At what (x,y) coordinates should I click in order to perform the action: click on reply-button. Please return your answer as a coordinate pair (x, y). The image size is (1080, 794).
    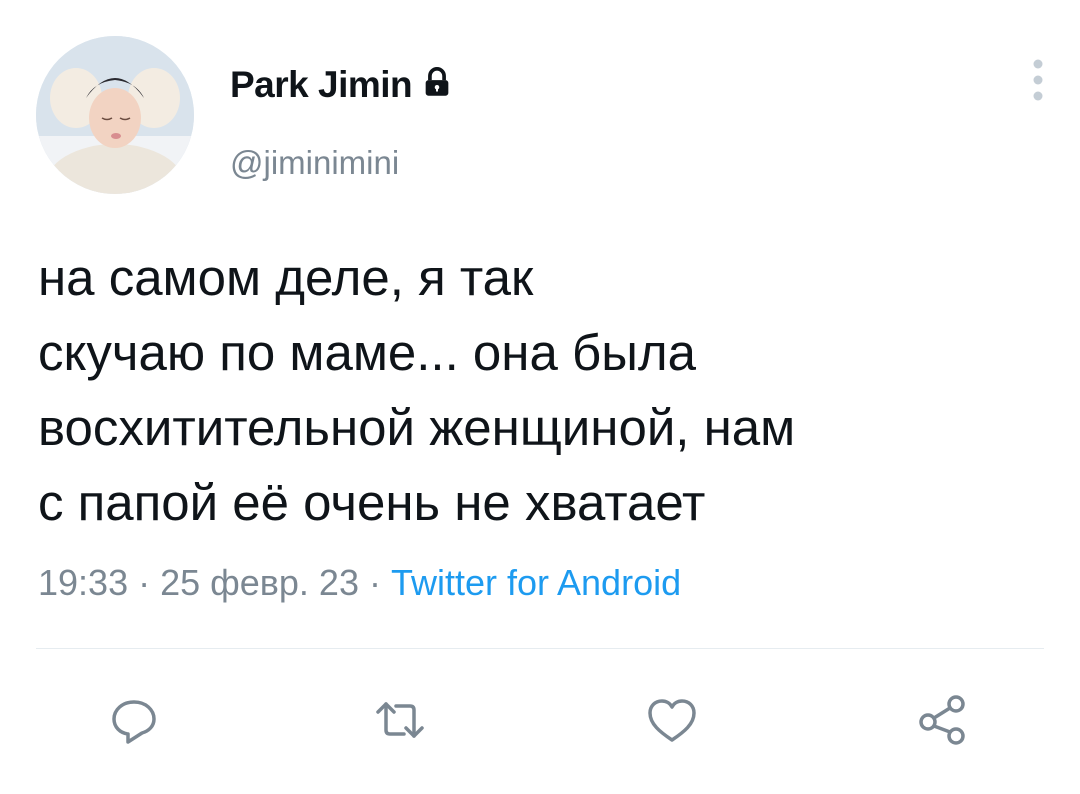
    Looking at the image, I should click on (134, 720).